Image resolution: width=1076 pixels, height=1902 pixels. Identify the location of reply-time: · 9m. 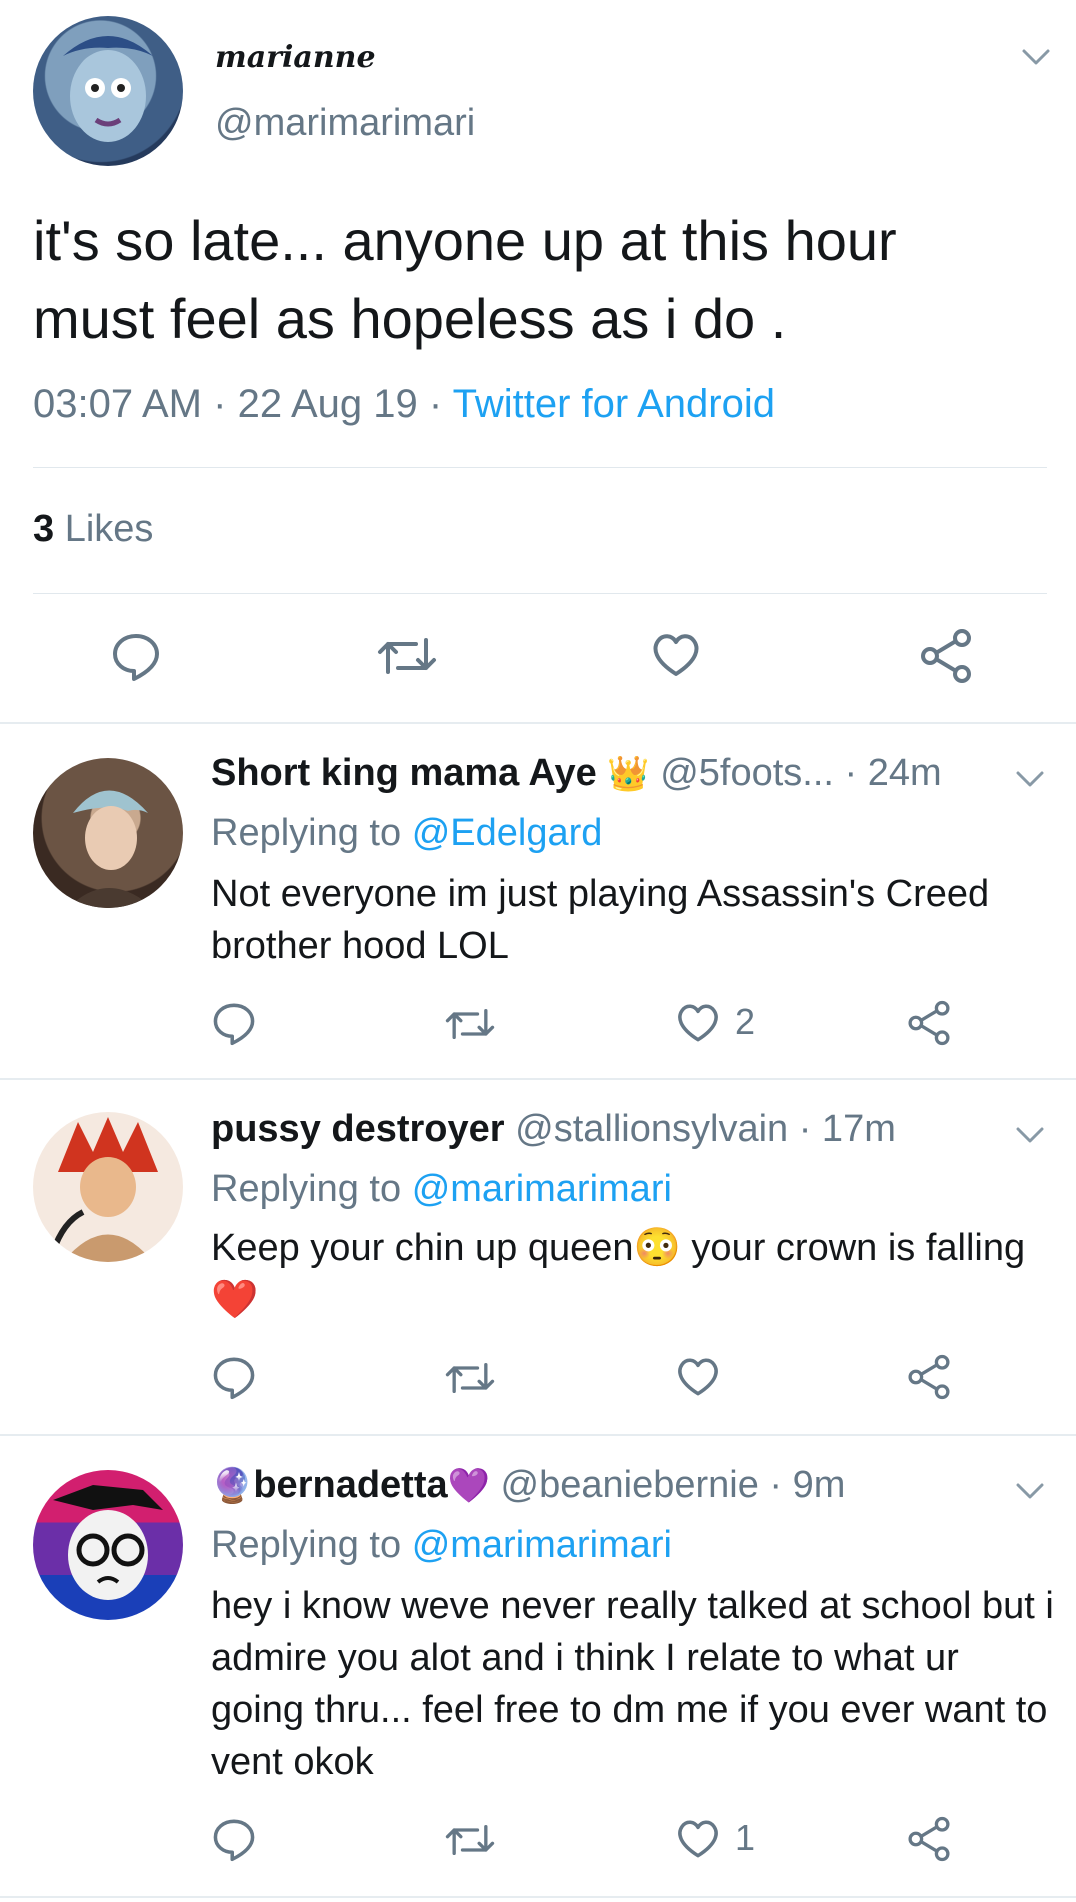
(807, 1485).